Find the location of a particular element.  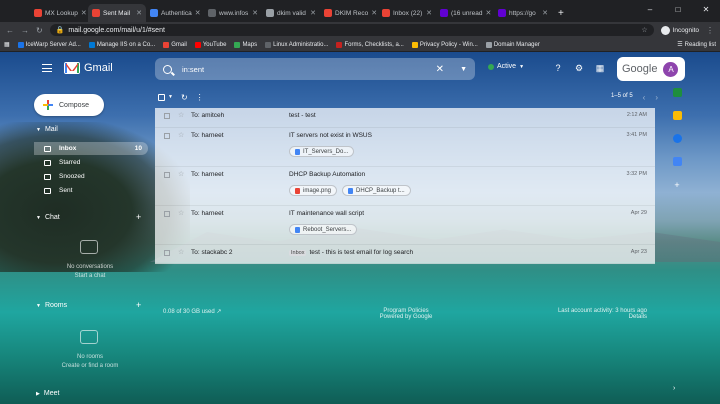

minimize-icon: – is located at coordinates (650, 9).